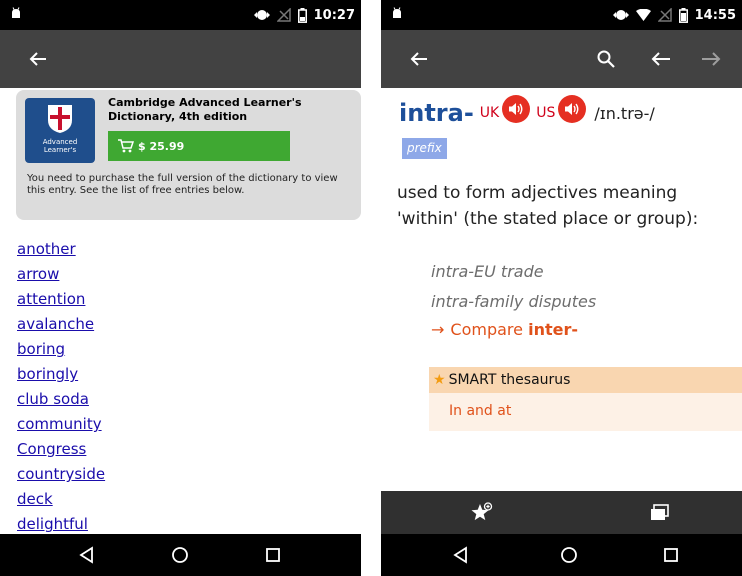  What do you see at coordinates (126, 146) in the screenshot?
I see `shopping-cart-icon` at bounding box center [126, 146].